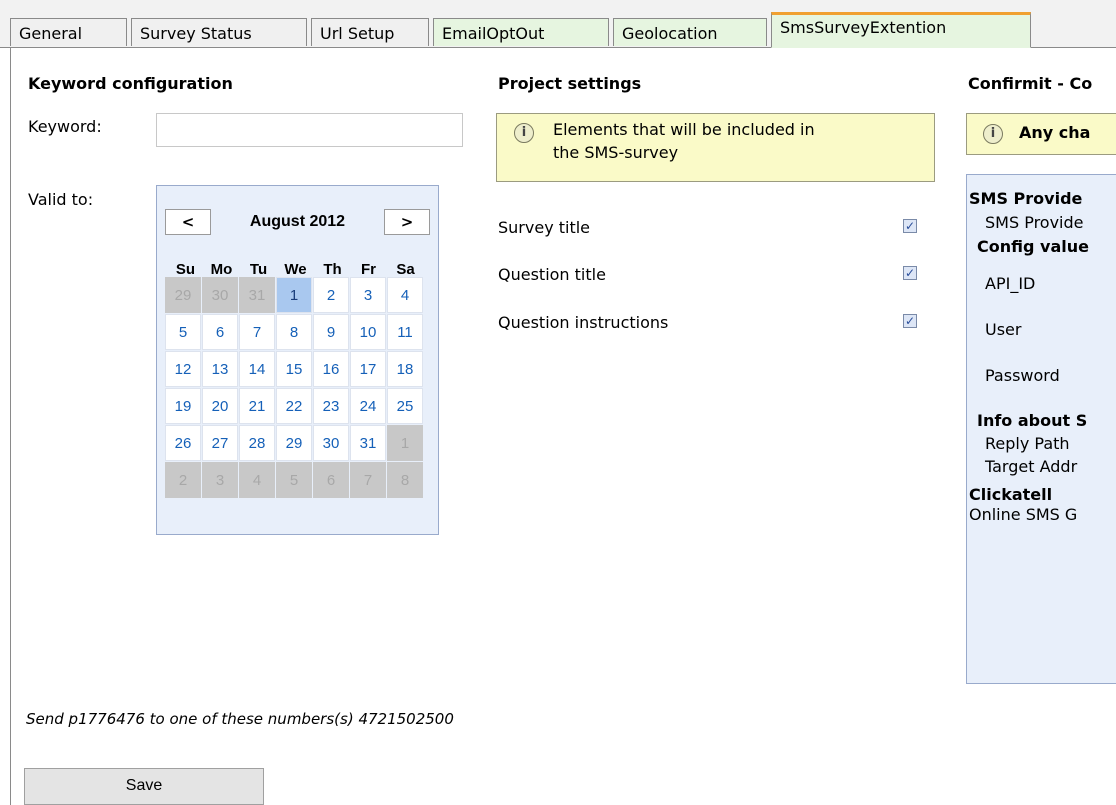 This screenshot has height=805, width=1116. What do you see at coordinates (294, 295) in the screenshot?
I see `calendar-day: 1` at bounding box center [294, 295].